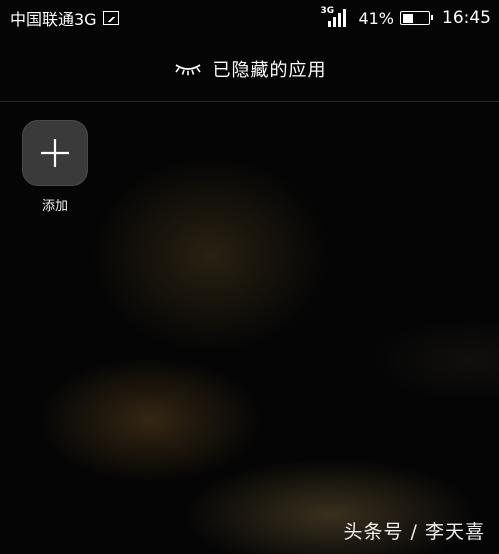  I want to click on status-left: 中国联通3G, so click(64, 18).